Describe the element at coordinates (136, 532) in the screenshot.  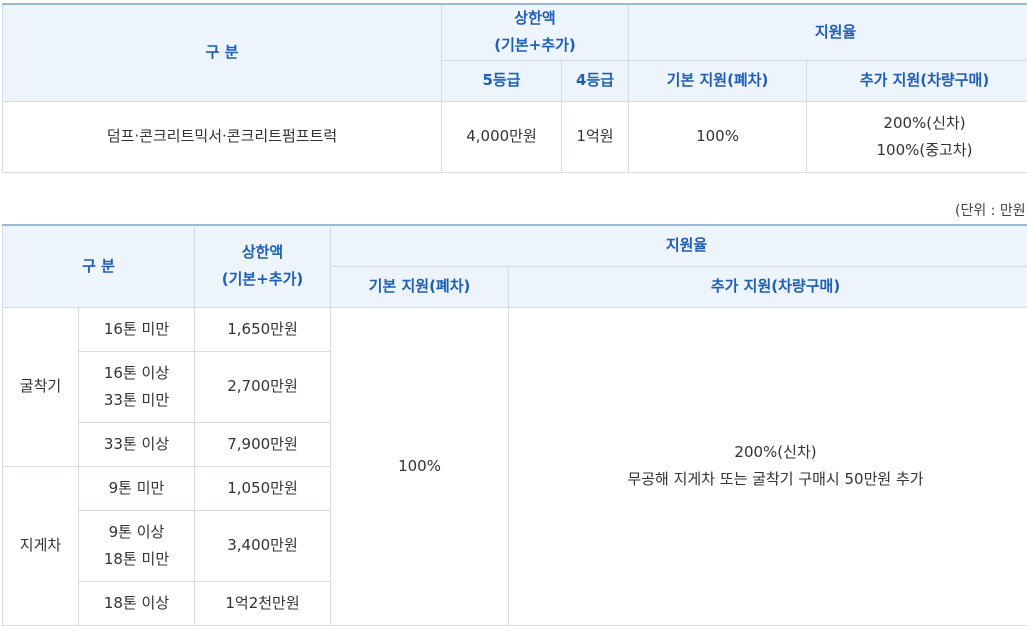
I see `size-range-from: 9톤 이상` at that location.